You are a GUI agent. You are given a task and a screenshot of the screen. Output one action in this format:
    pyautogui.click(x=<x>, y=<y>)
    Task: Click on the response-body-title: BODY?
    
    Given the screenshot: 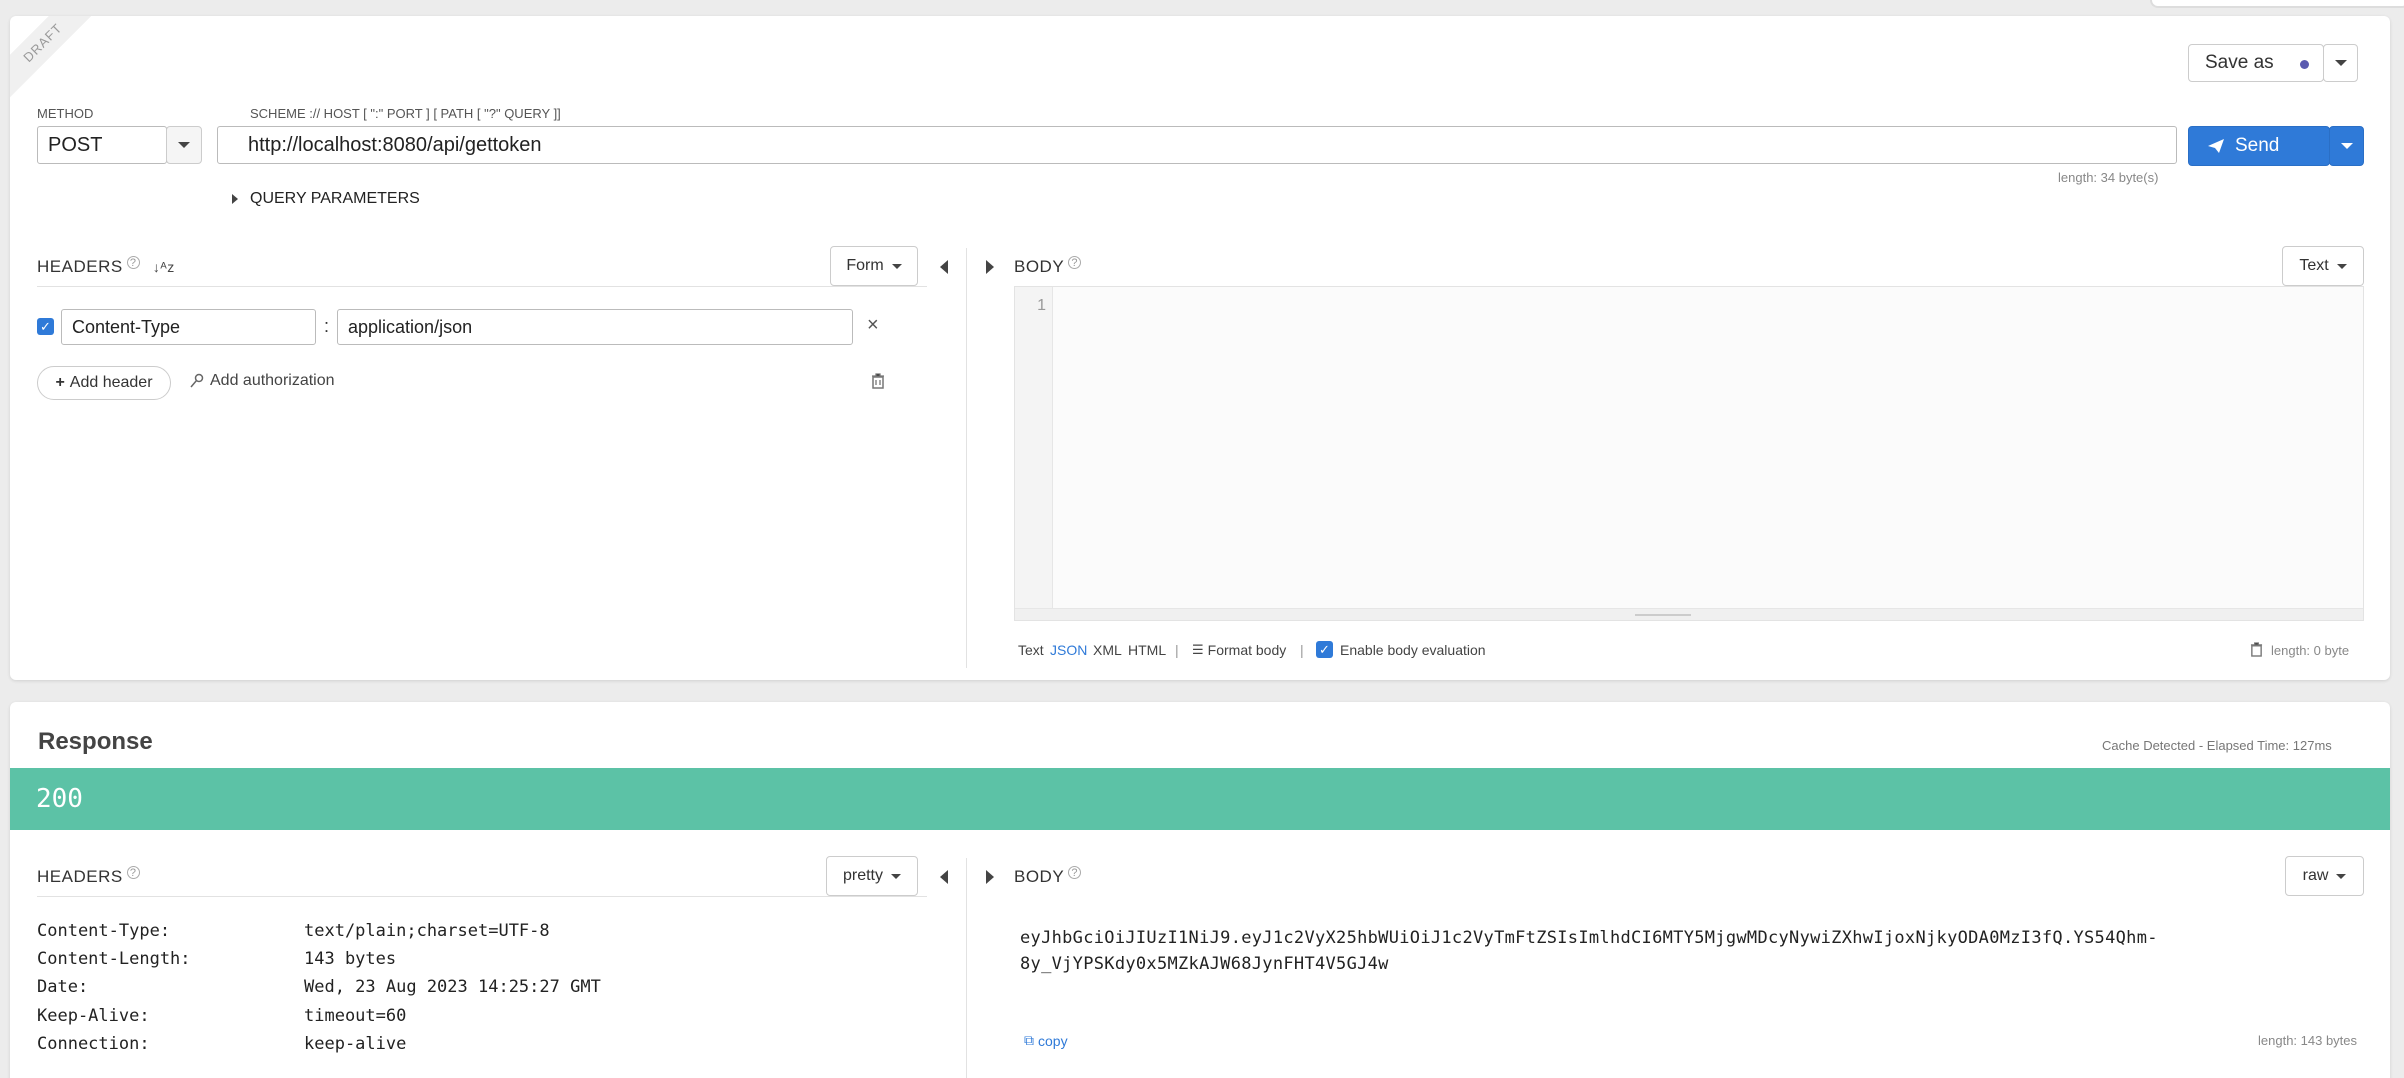 What is the action you would take?
    pyautogui.click(x=1048, y=876)
    